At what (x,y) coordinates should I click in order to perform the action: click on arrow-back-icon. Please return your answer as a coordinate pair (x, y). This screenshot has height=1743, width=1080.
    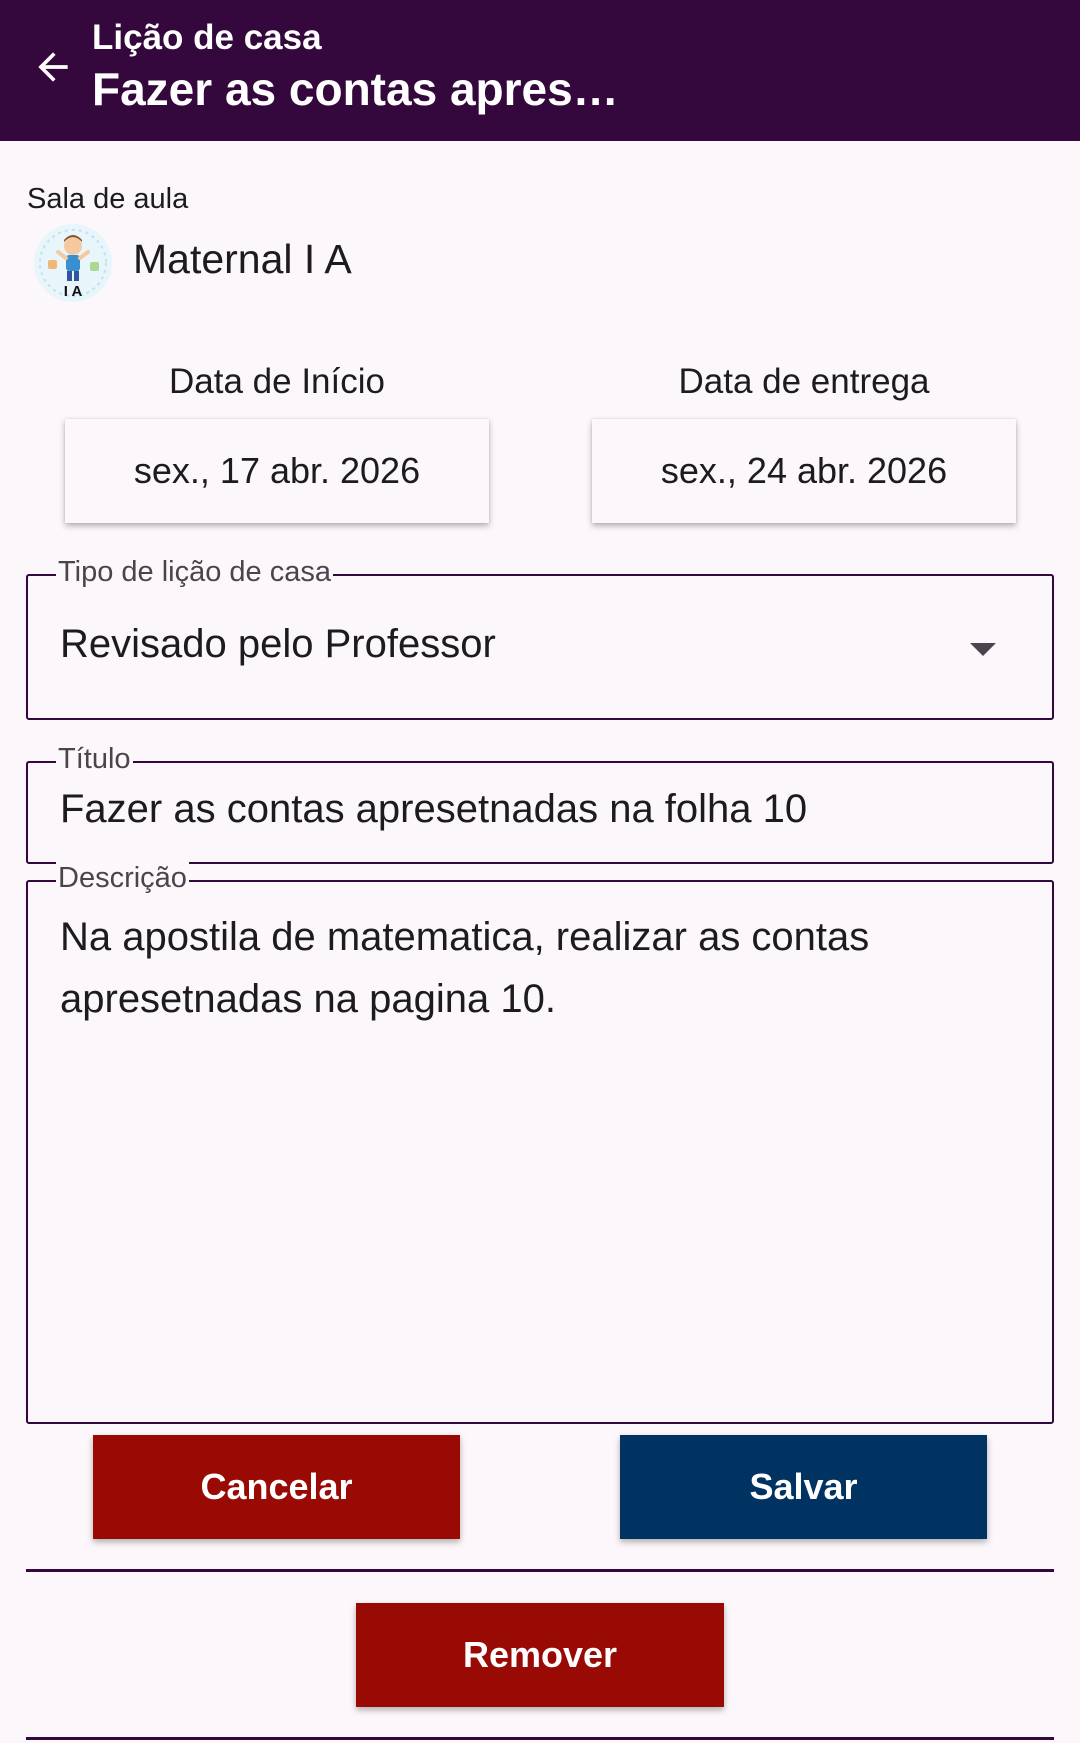
    Looking at the image, I should click on (53, 67).